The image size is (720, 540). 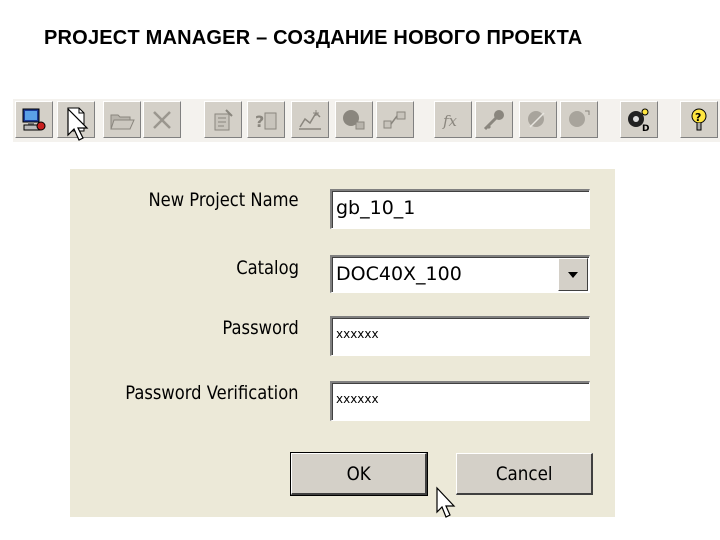 I want to click on catalog-select: DOC40X_100, so click(x=460, y=274).